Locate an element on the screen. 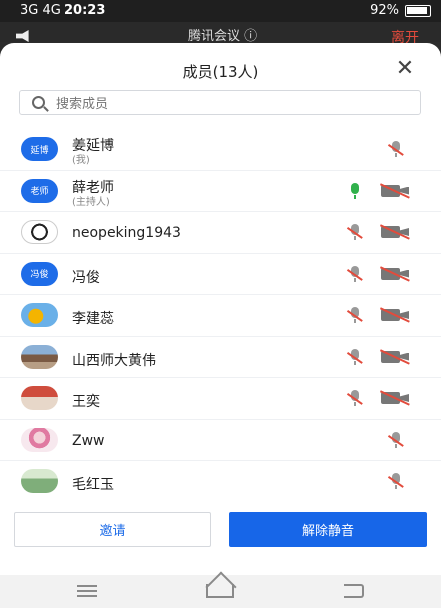 This screenshot has width=441, height=608. member-row: 李建蕊 is located at coordinates (220, 316).